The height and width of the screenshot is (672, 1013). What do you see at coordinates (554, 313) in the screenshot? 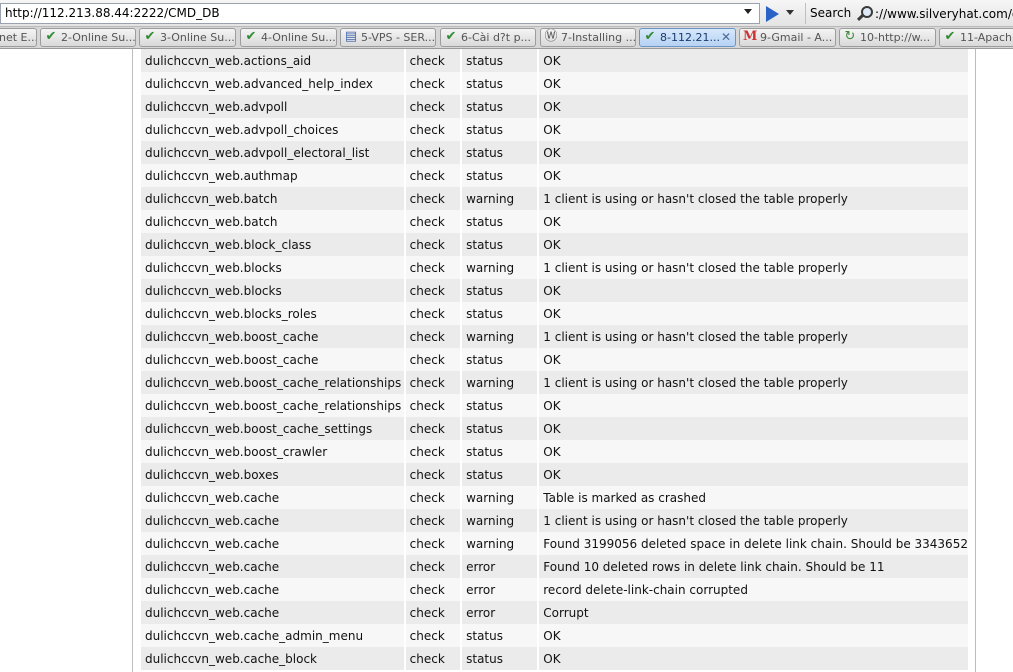
I see `table-row: dulichccvn_web.blocks_roles check status OK` at bounding box center [554, 313].